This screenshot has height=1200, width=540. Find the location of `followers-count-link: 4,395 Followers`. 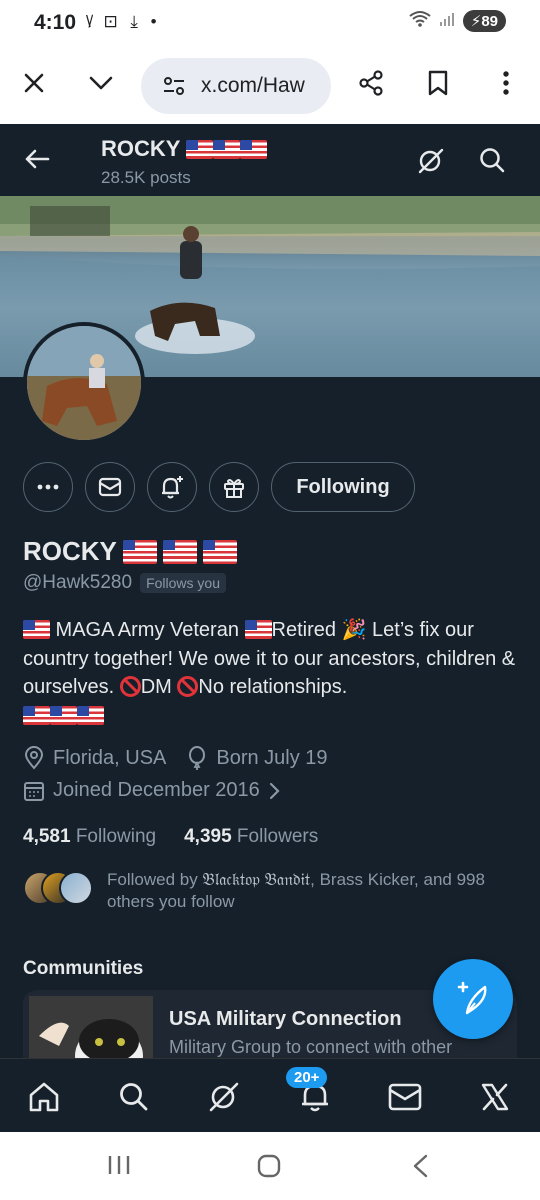

followers-count-link: 4,395 Followers is located at coordinates (251, 837).